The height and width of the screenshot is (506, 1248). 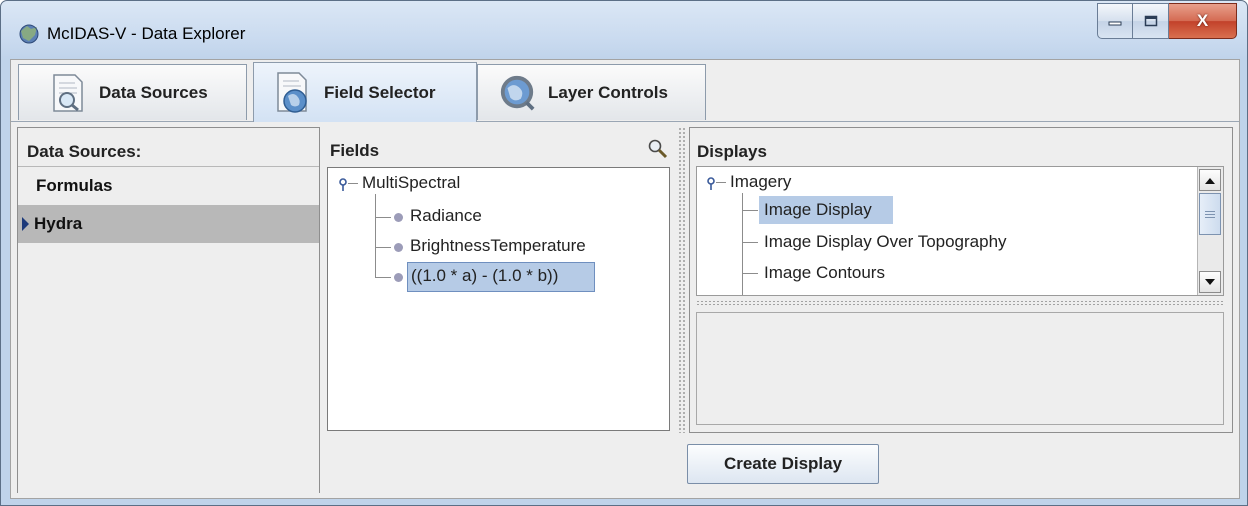 I want to click on arrow-up-icon, so click(x=1210, y=180).